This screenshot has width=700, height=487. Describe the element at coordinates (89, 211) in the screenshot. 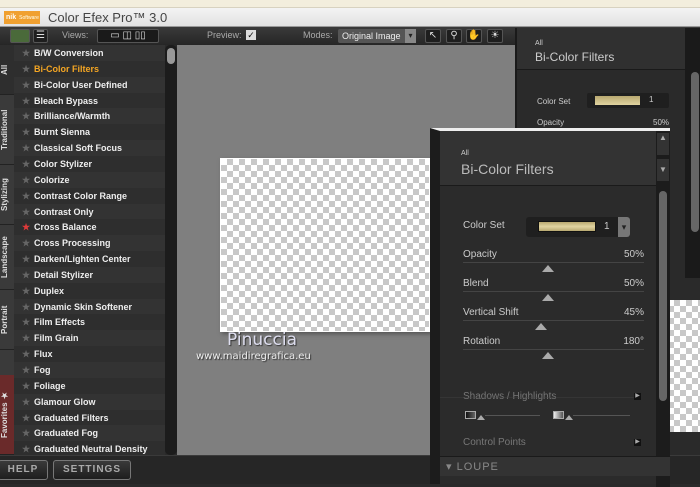

I see `filter-item: ★ Contrast Only` at that location.